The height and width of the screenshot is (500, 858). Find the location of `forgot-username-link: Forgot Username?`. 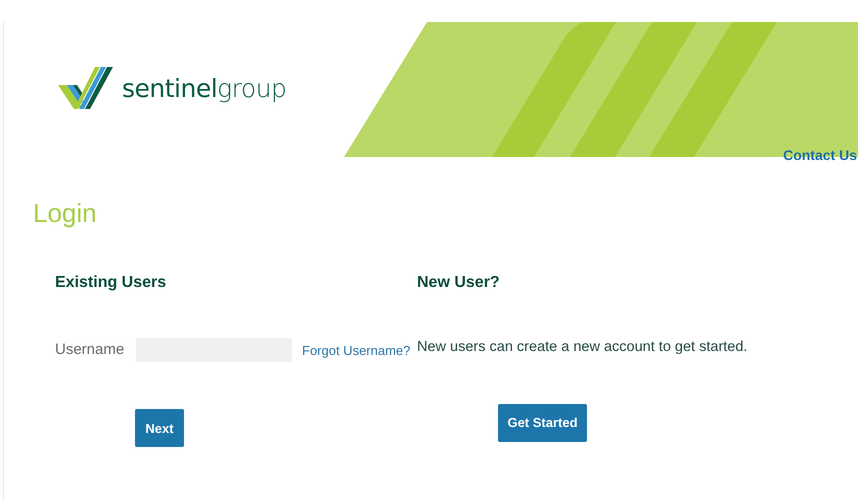

forgot-username-link: Forgot Username? is located at coordinates (356, 350).